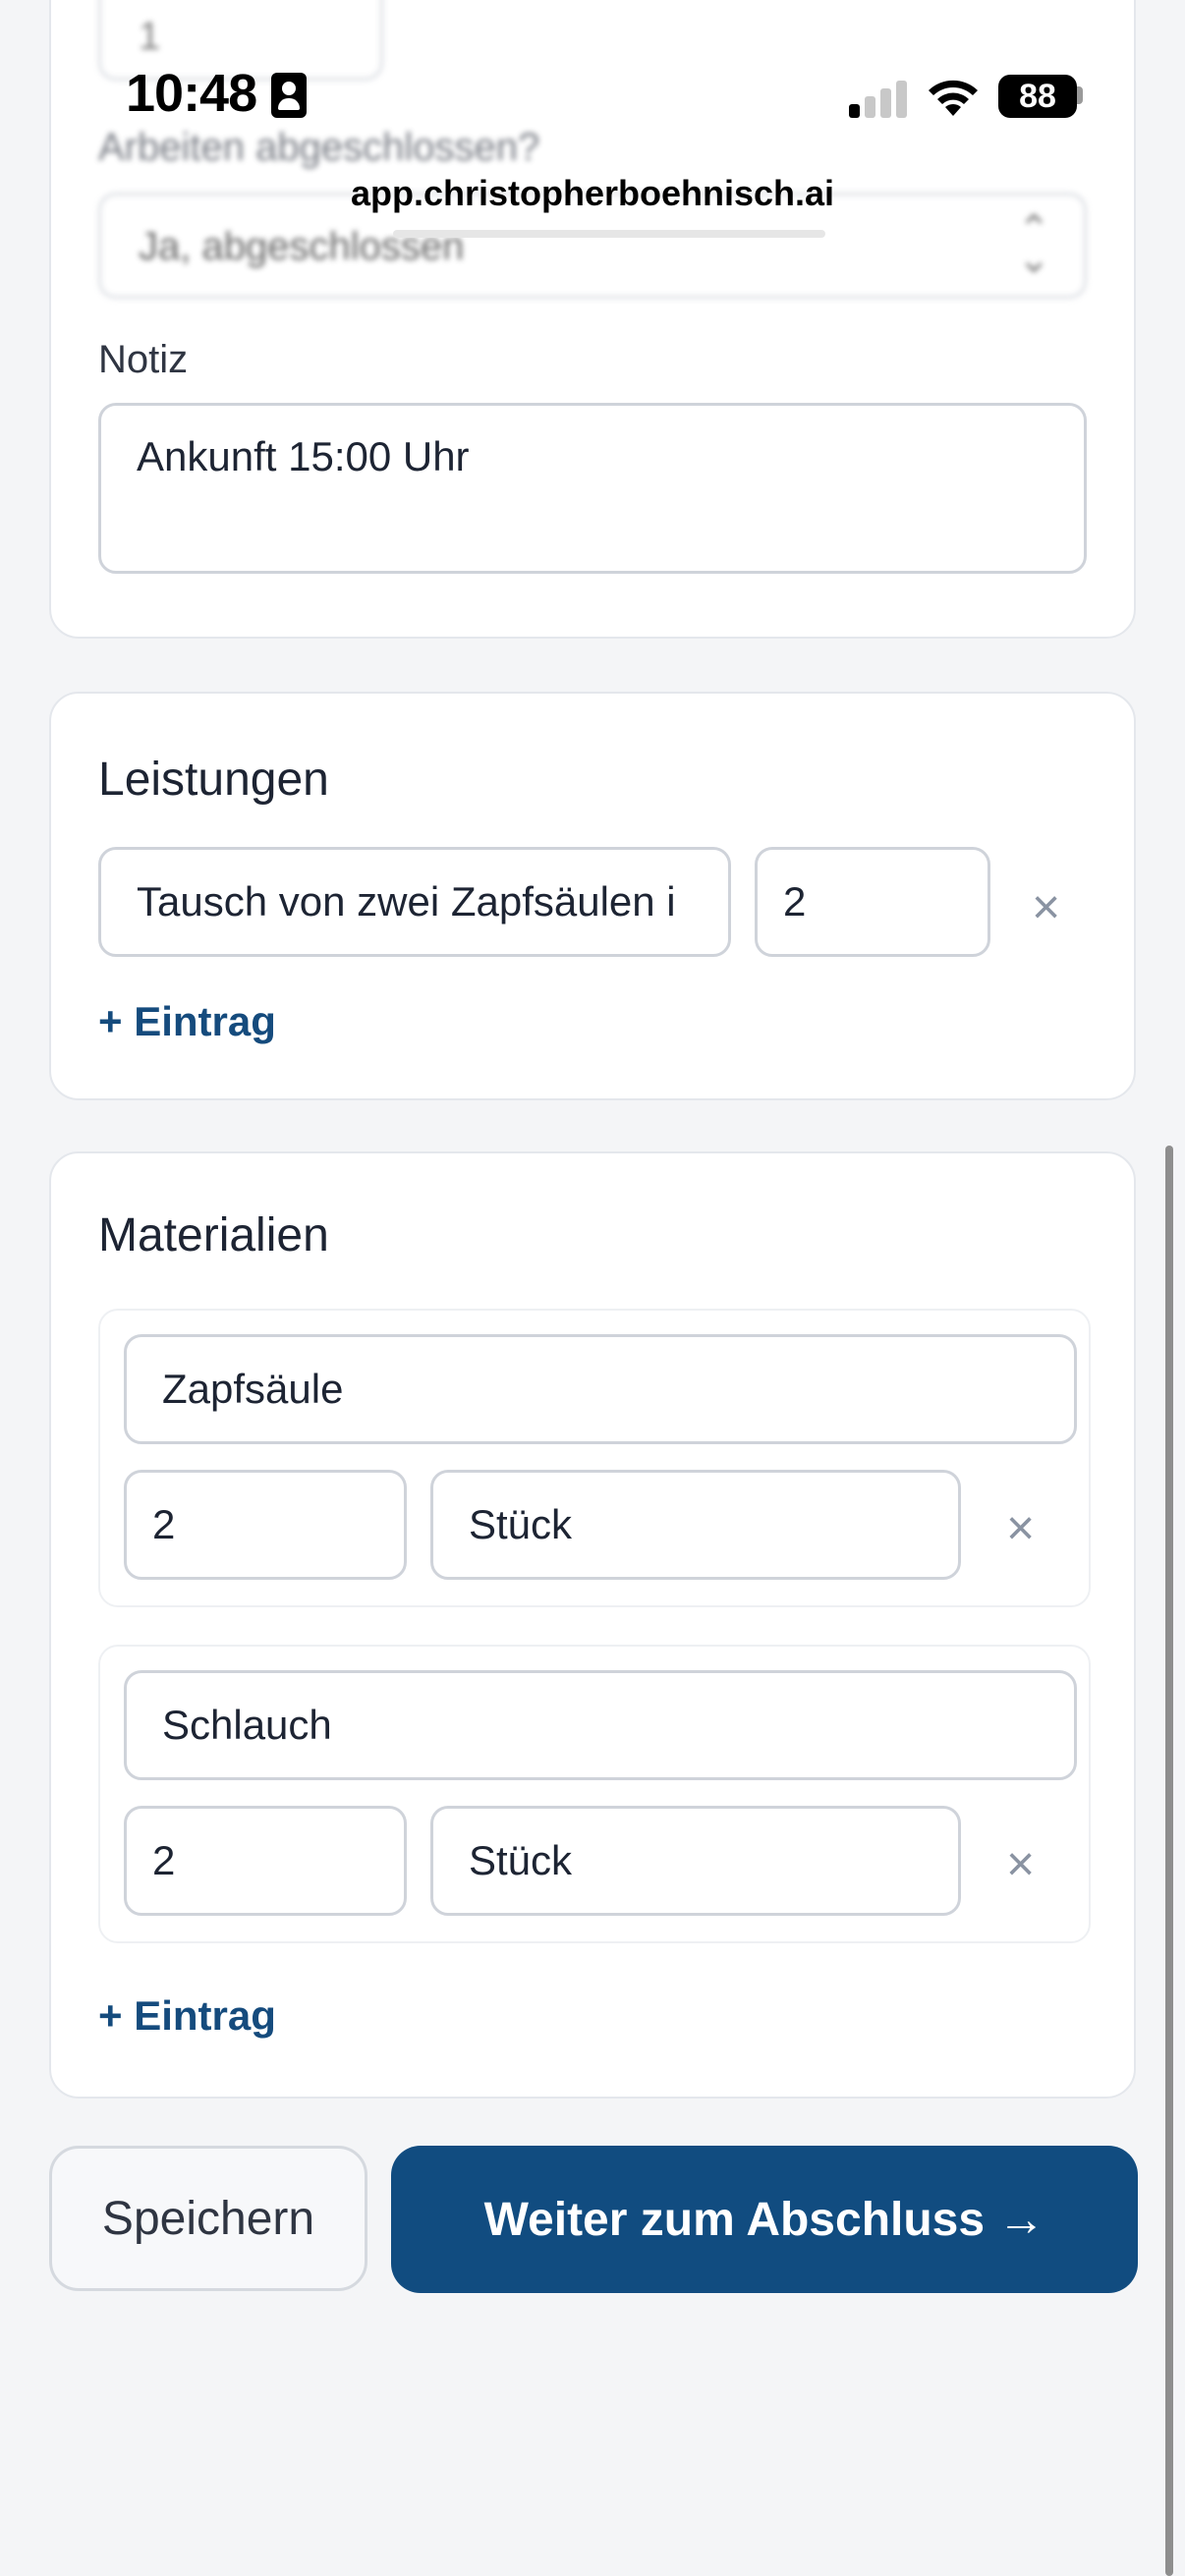 The image size is (1185, 2576). Describe the element at coordinates (289, 95) in the screenshot. I see `contact-card-icon` at that location.